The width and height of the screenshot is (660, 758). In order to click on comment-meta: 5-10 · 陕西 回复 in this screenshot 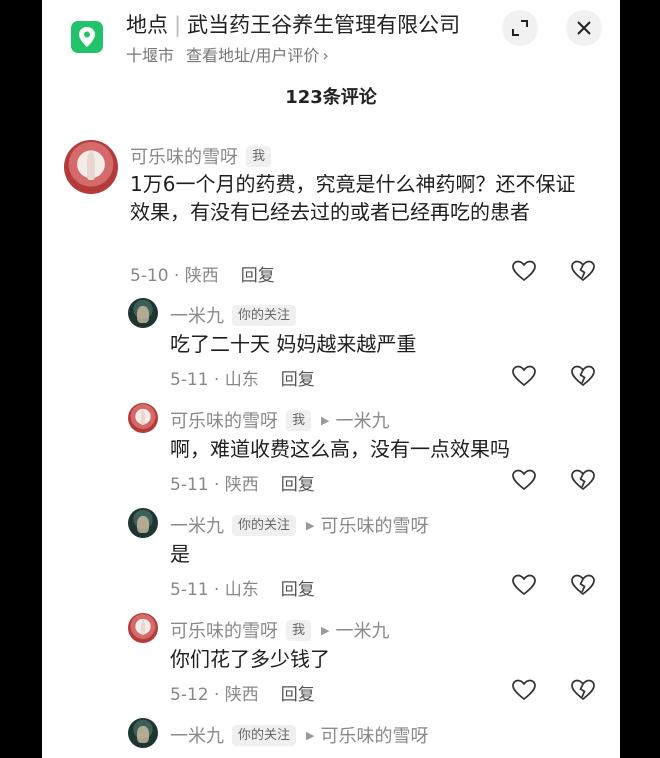, I will do `click(202, 273)`.